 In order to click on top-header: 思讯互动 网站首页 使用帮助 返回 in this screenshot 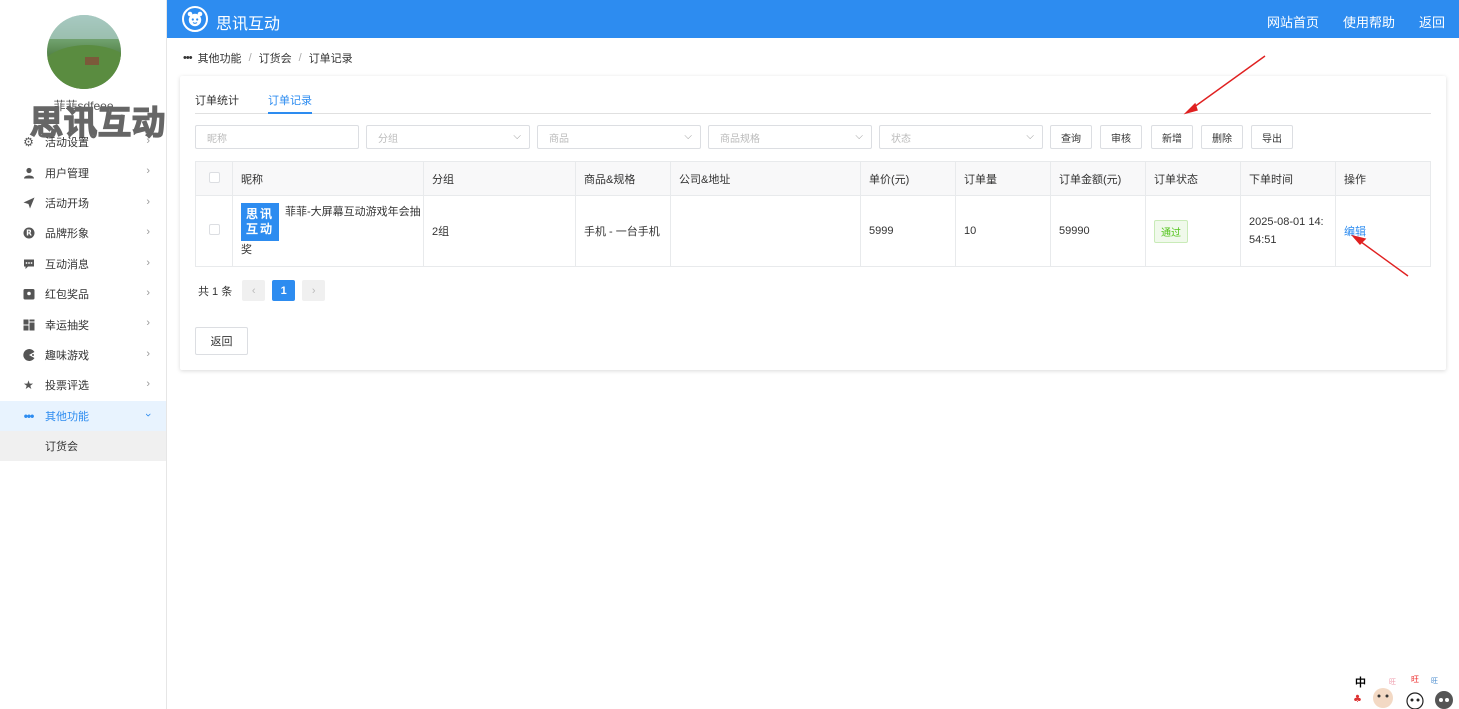, I will do `click(813, 19)`.